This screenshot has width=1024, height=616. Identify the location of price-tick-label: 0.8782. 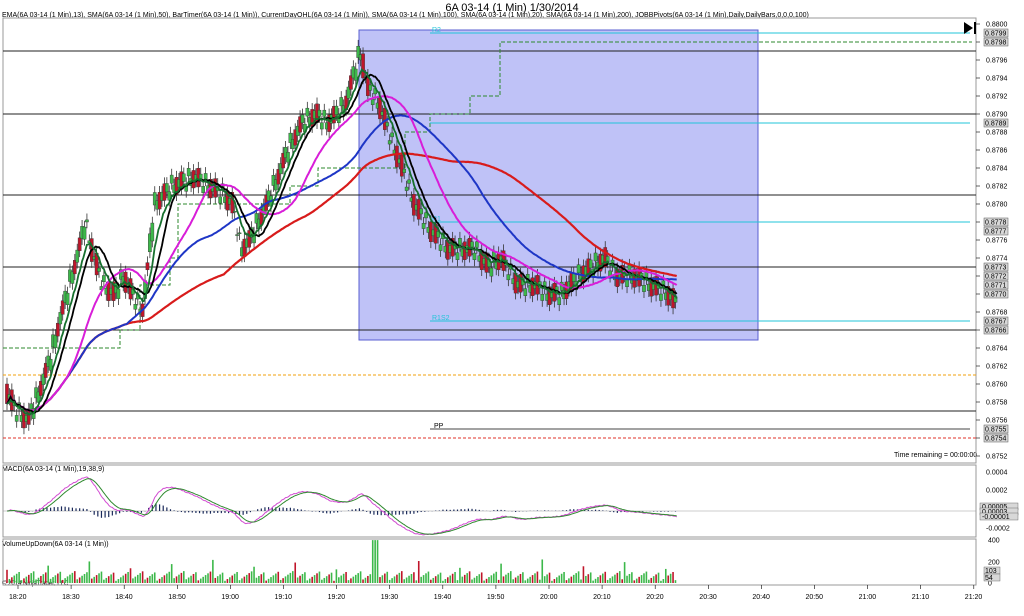
(997, 187).